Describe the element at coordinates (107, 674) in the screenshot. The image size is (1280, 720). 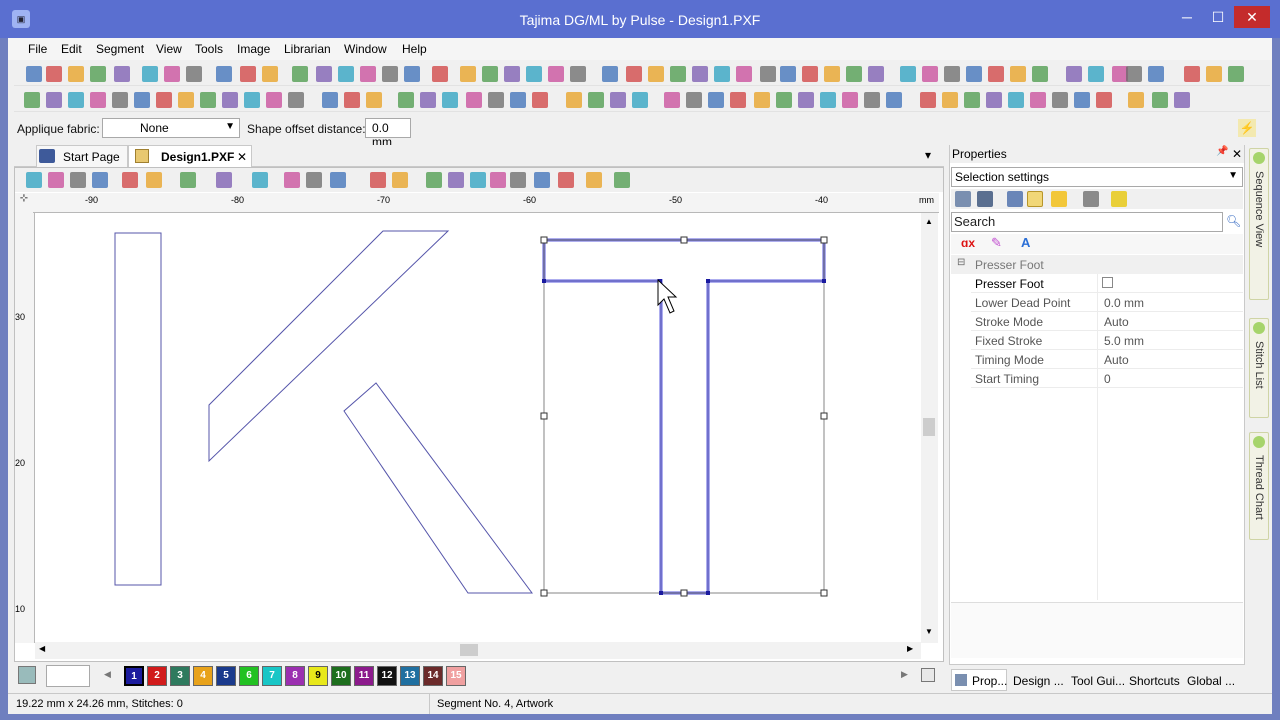
I see `palette-scroll-left-icon: ◀` at that location.